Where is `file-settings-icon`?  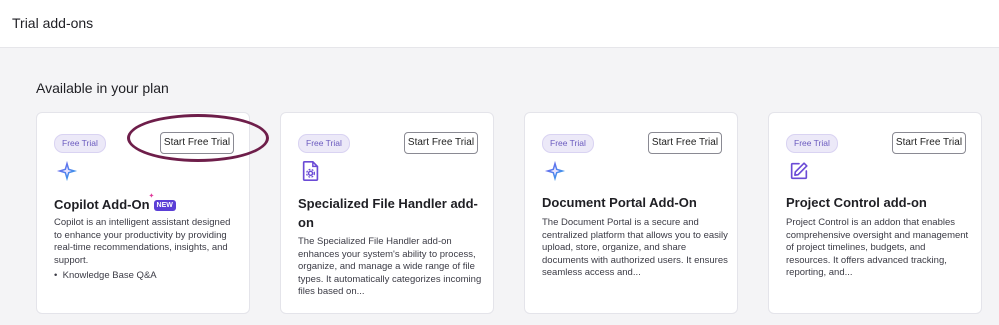
file-settings-icon is located at coordinates (310, 171).